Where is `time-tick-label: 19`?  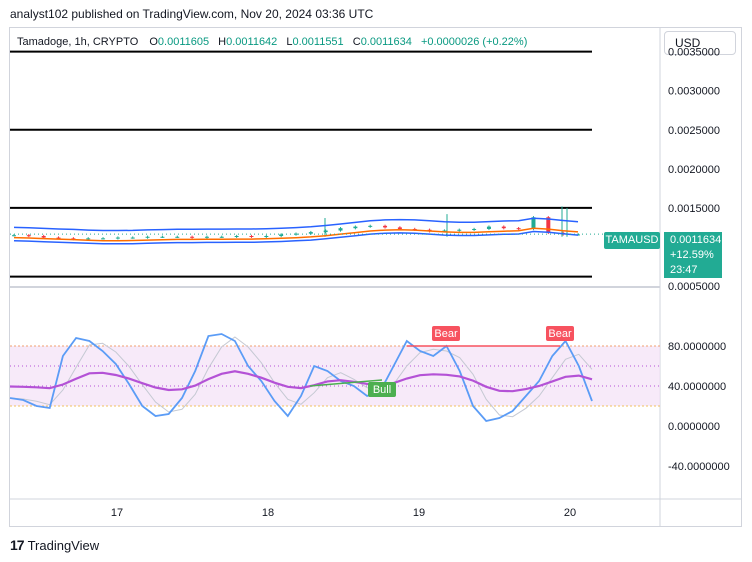 time-tick-label: 19 is located at coordinates (419, 513).